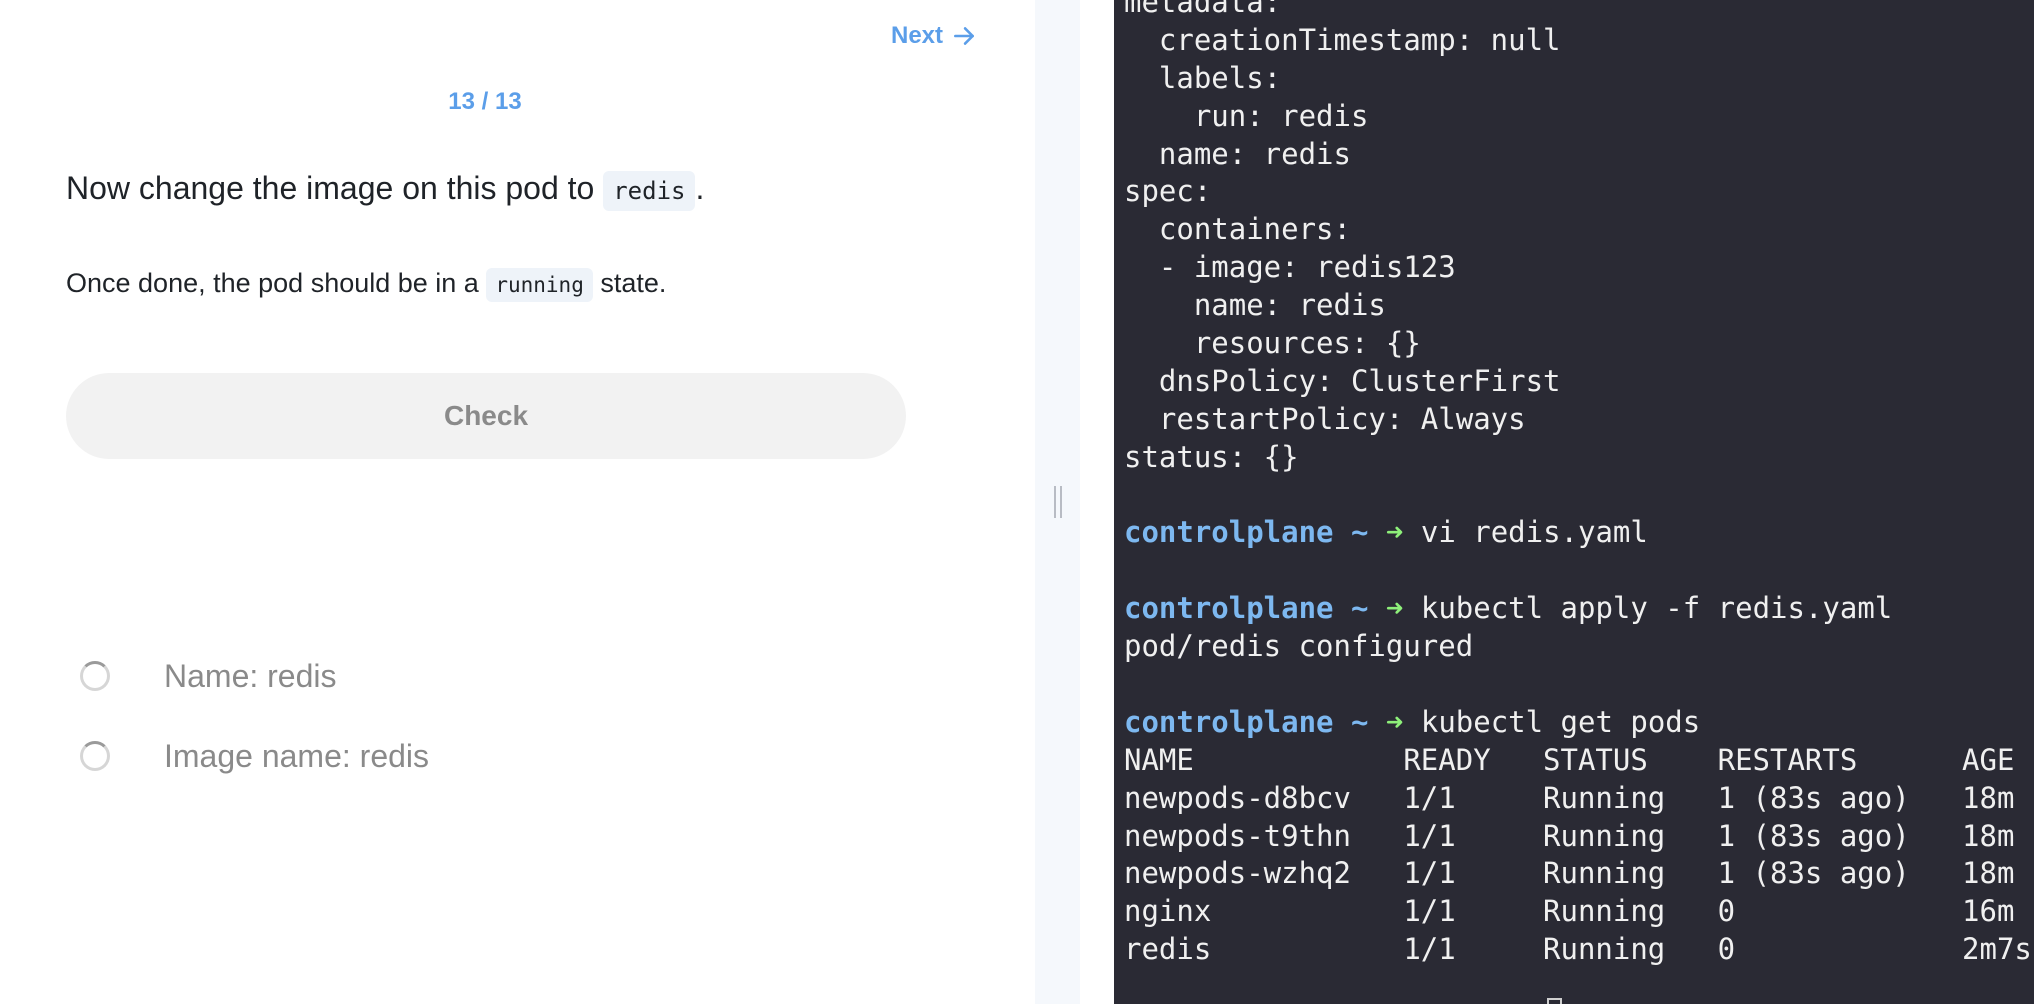 The height and width of the screenshot is (1004, 2034). Describe the element at coordinates (1569, 759) in the screenshot. I see `terminal-output-line: NAME READY STATUS RESTARTS AGE` at that location.